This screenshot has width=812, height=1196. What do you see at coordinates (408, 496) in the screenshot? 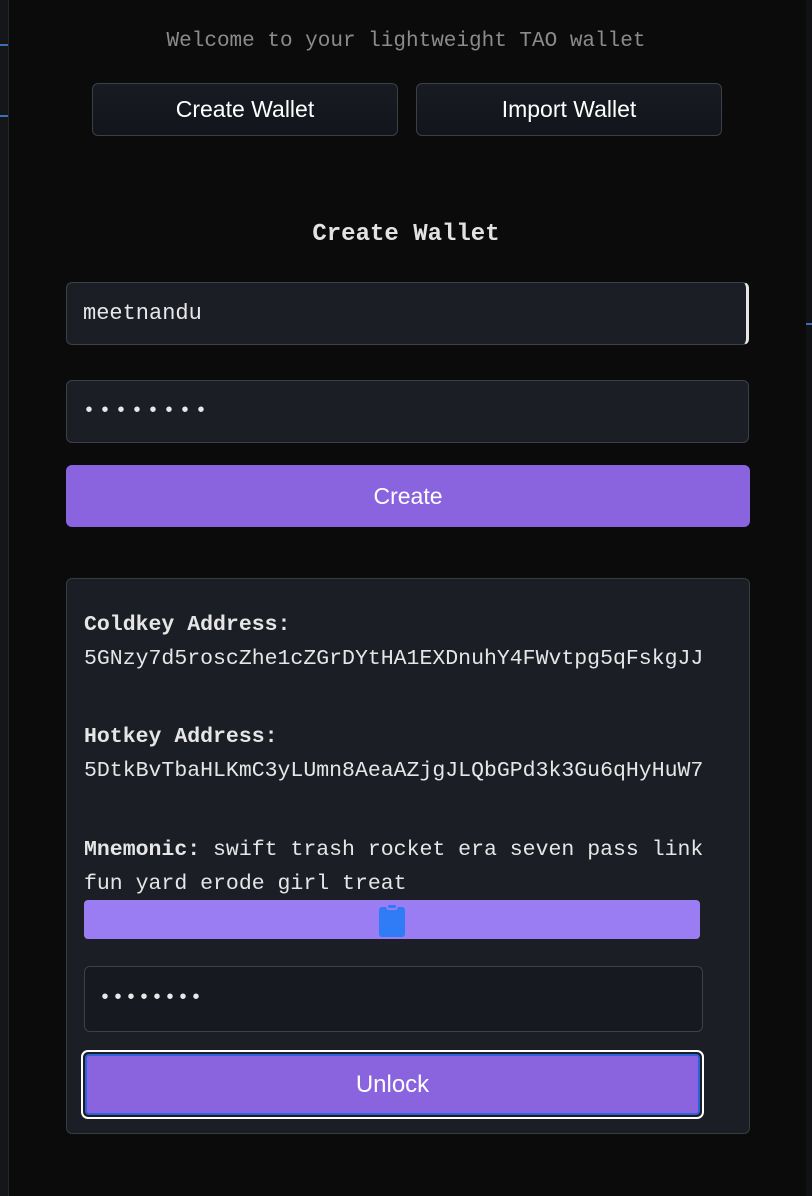
I see `create-button: Create` at bounding box center [408, 496].